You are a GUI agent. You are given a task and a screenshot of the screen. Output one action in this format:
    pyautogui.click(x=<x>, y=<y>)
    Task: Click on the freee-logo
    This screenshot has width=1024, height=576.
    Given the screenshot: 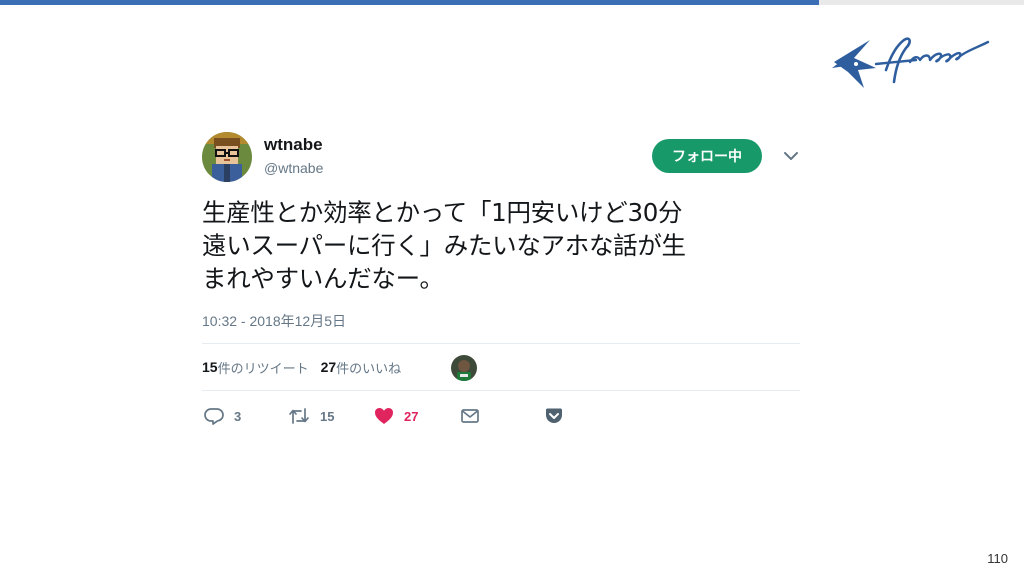 What is the action you would take?
    pyautogui.click(x=910, y=60)
    